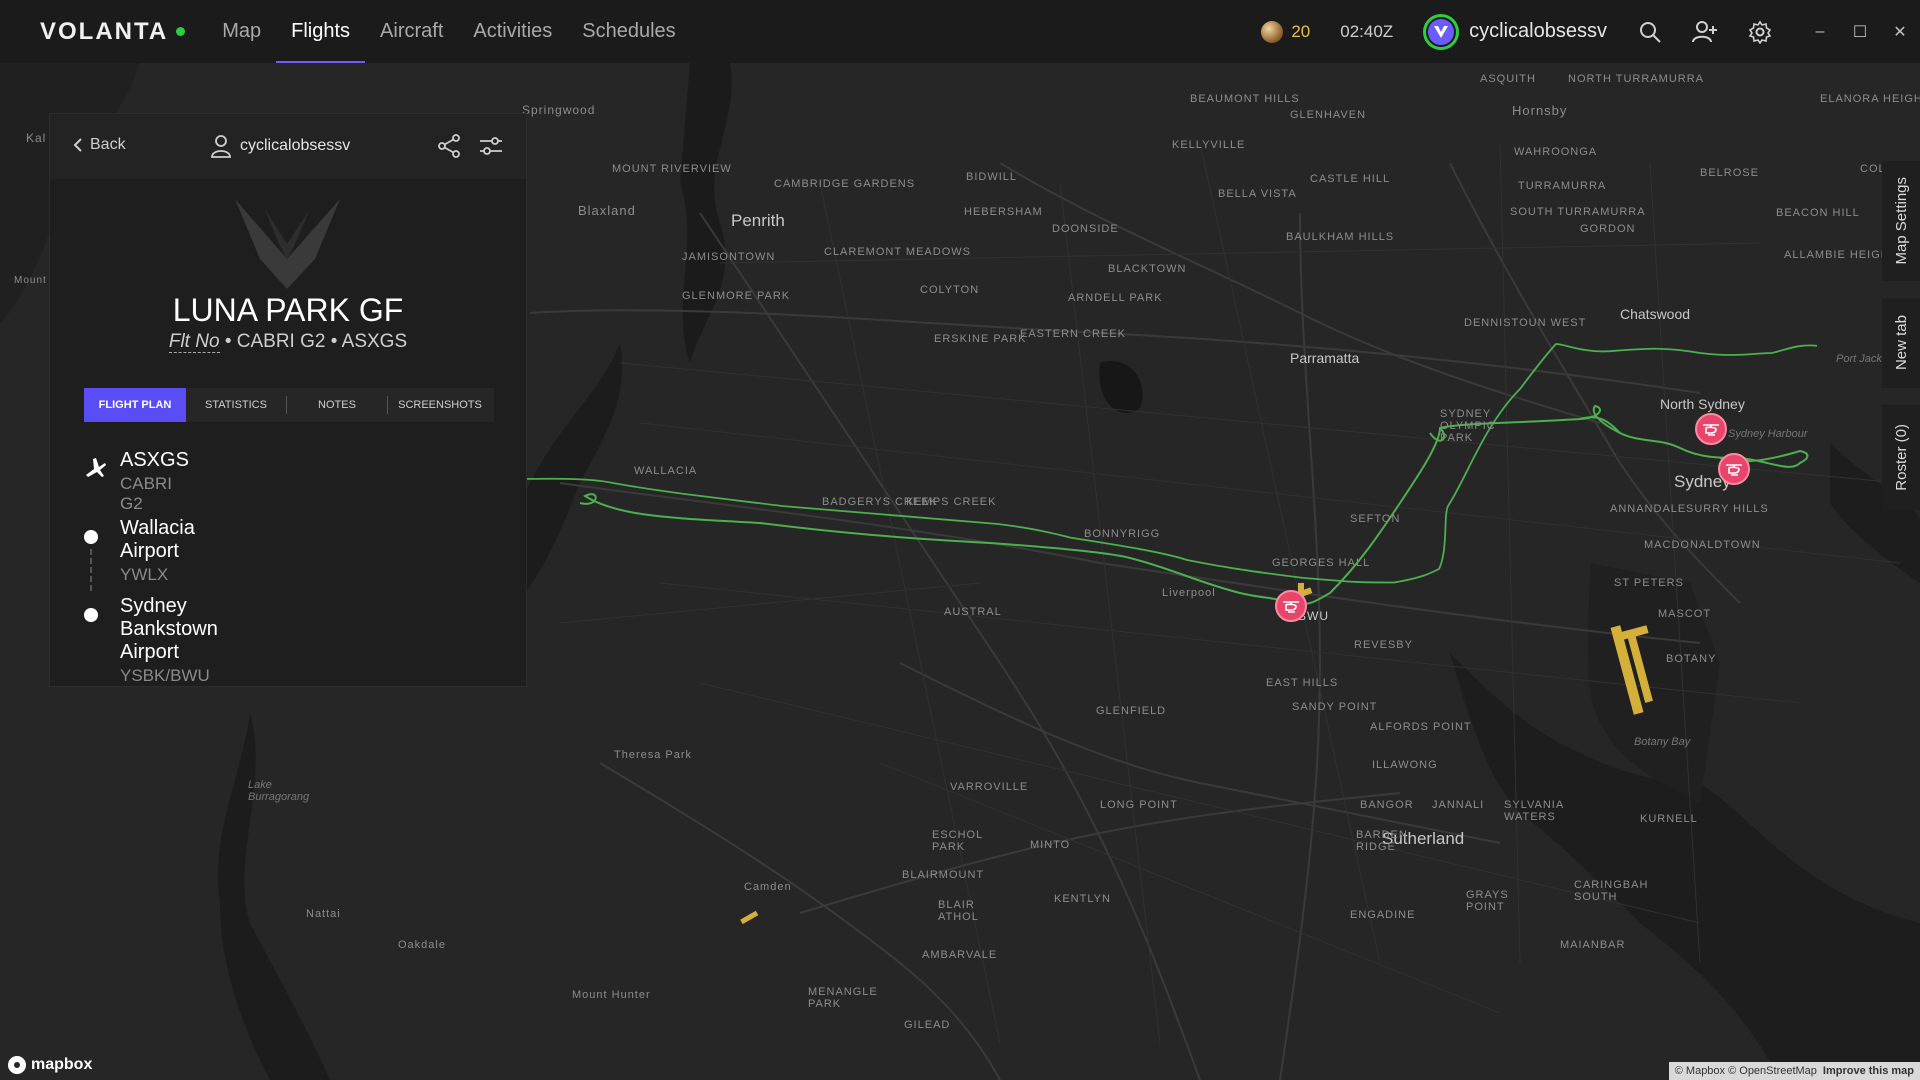  Describe the element at coordinates (1538, 31) in the screenshot. I see `top-username: cyclicalobsessv` at that location.